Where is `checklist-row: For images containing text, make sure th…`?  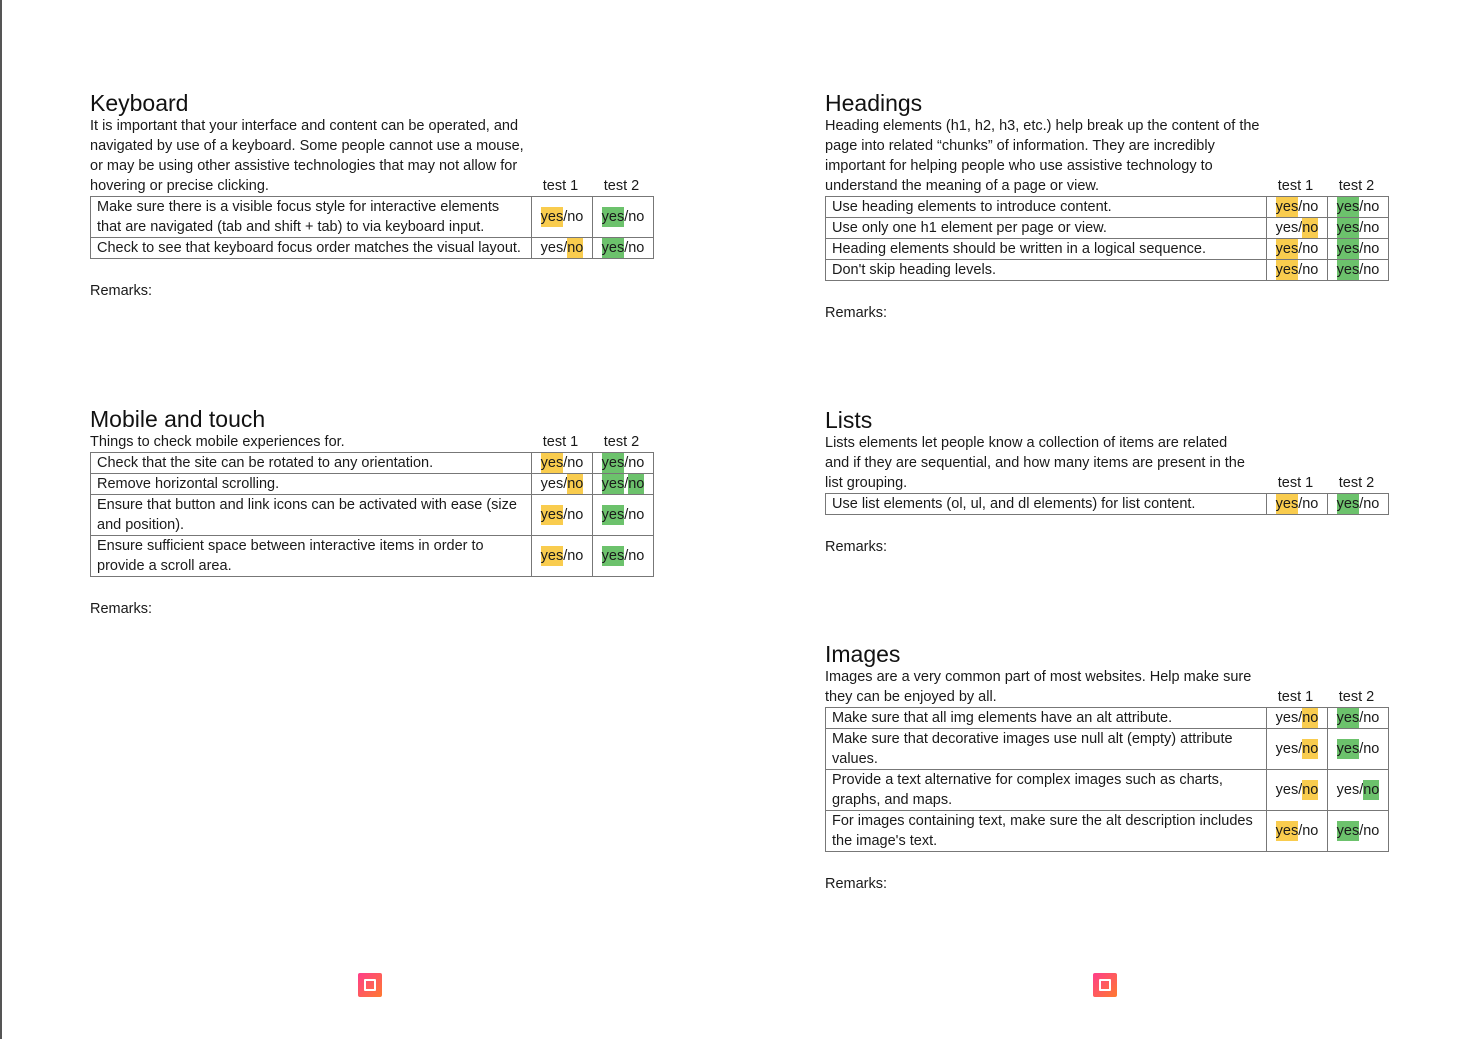
checklist-row: For images containing text, make sure th… is located at coordinates (1107, 831).